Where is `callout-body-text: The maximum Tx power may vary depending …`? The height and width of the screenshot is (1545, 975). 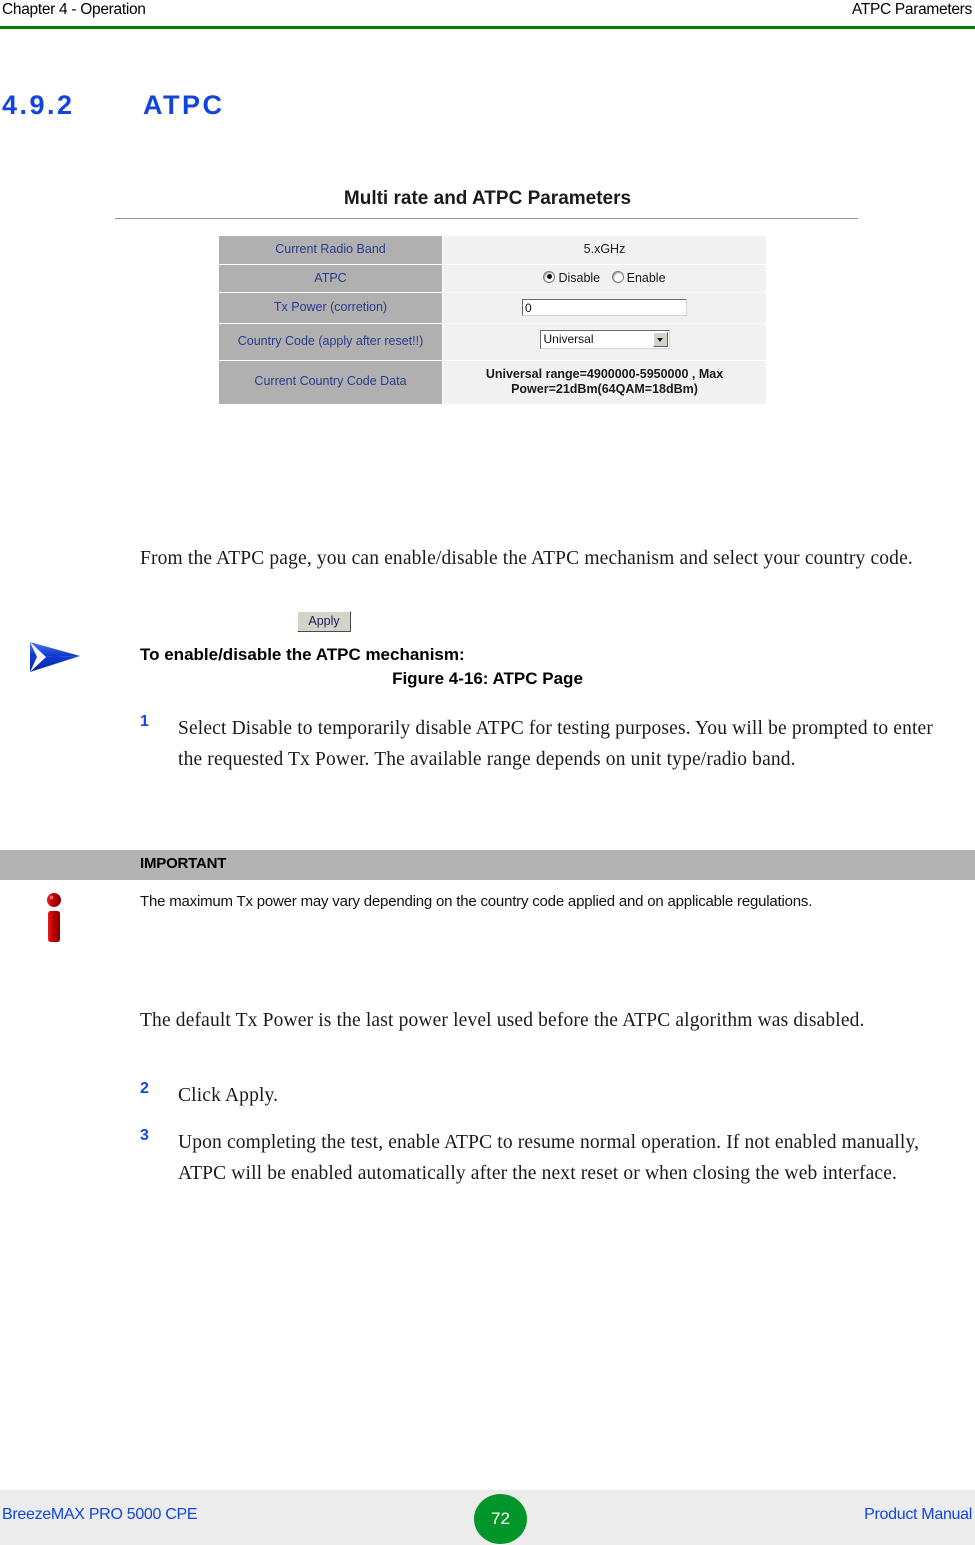
callout-body-text: The maximum Tx power may vary depending … is located at coordinates (476, 901).